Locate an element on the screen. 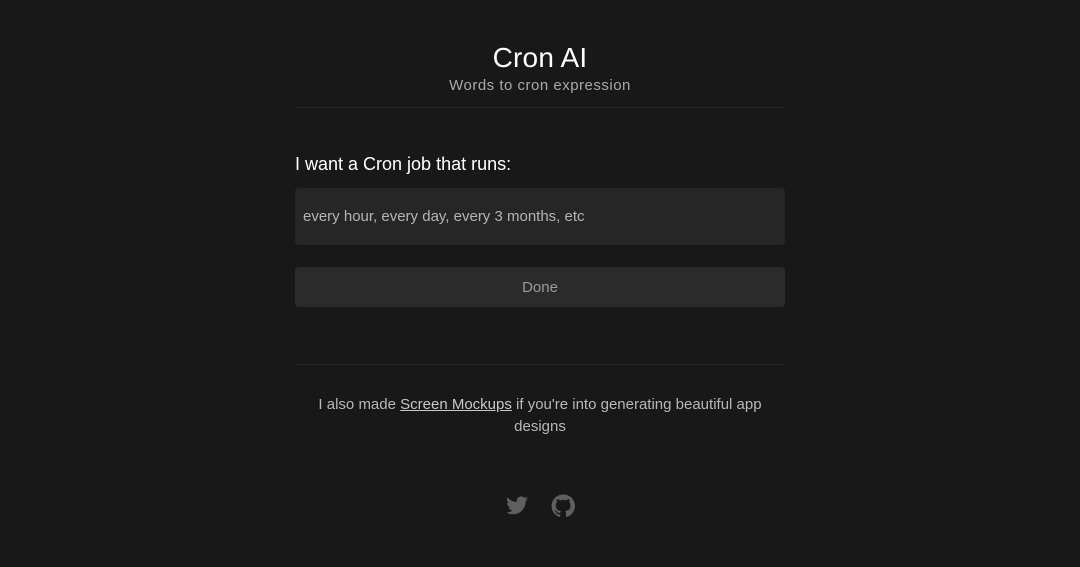 This screenshot has height=567, width=1080. twitter-icon is located at coordinates (517, 505).